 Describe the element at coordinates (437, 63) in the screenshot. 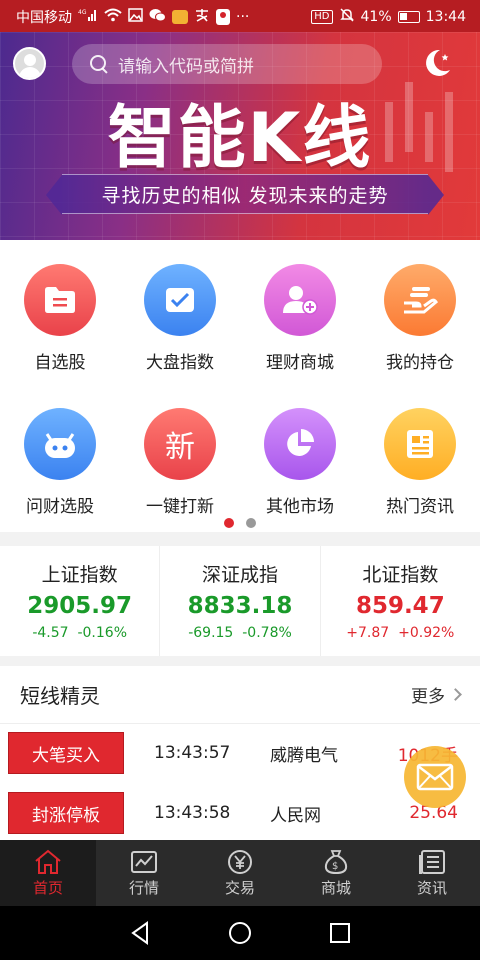

I see `night-mode-icon` at that location.